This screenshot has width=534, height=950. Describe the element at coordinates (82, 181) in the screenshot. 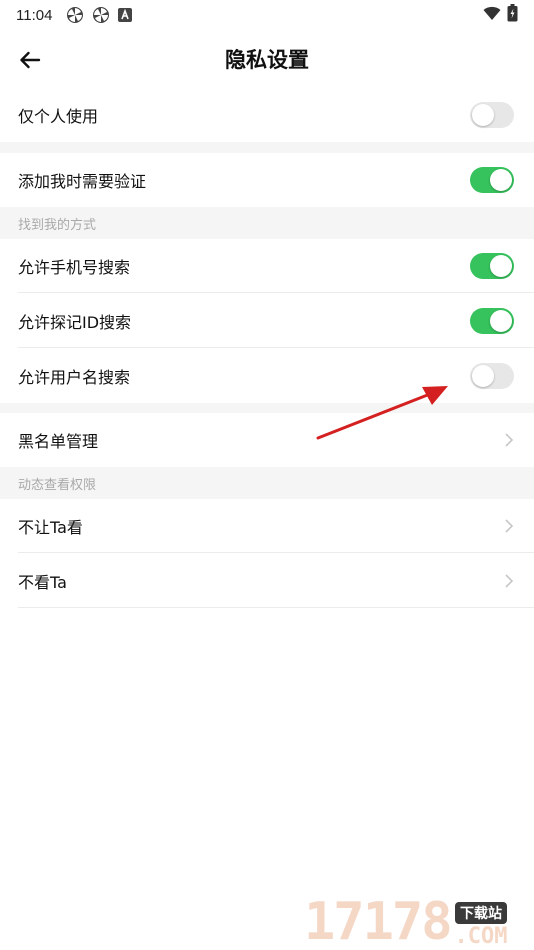

I see `require-verification-label: 添加我时需要验证` at that location.